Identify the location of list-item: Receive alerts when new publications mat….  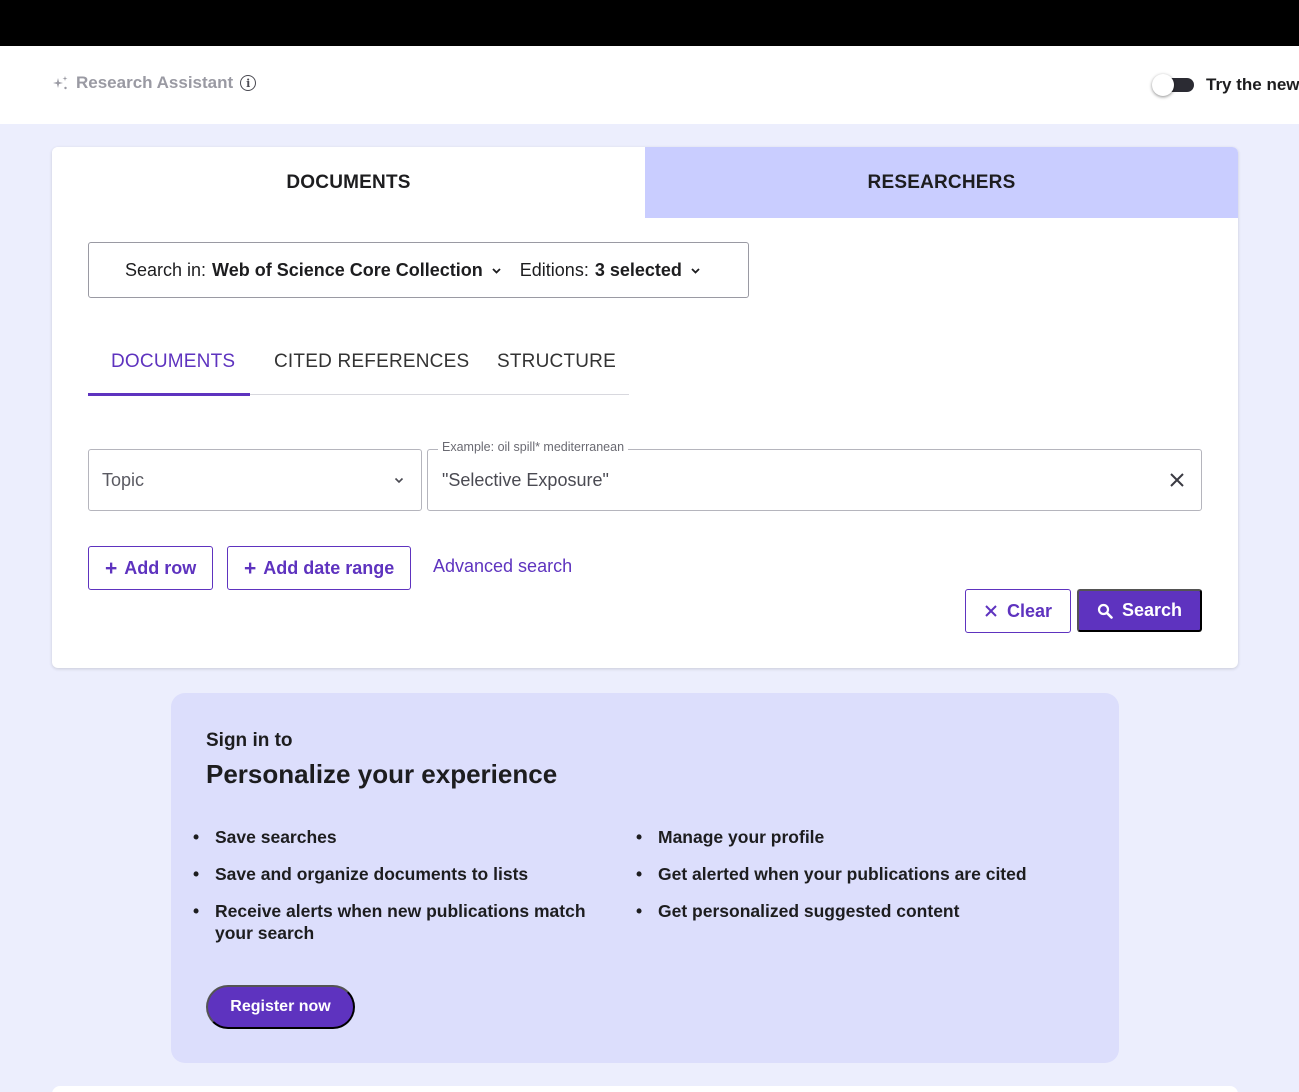
(409, 922).